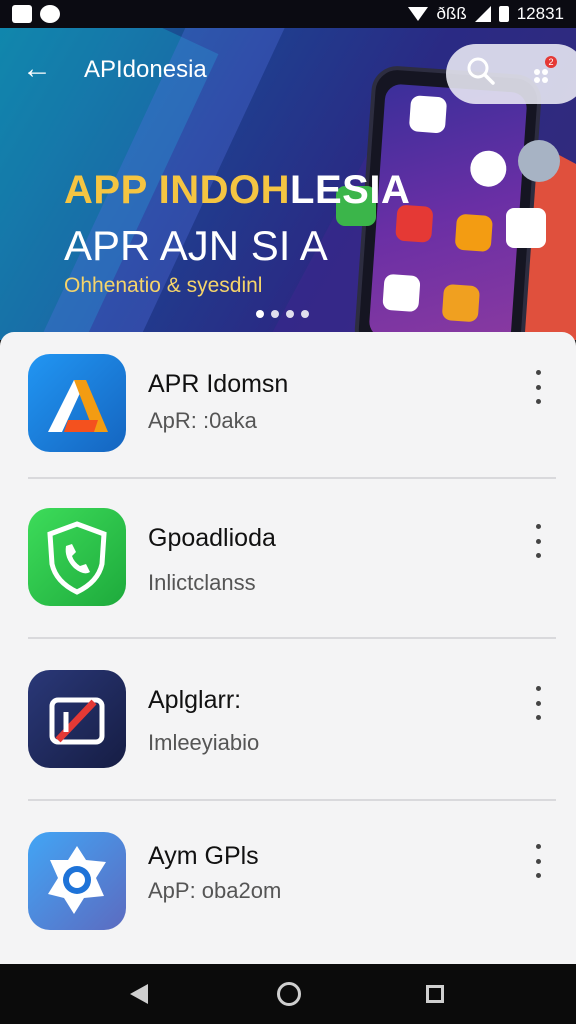 The width and height of the screenshot is (576, 1024). I want to click on notification-icon, so click(22, 14).